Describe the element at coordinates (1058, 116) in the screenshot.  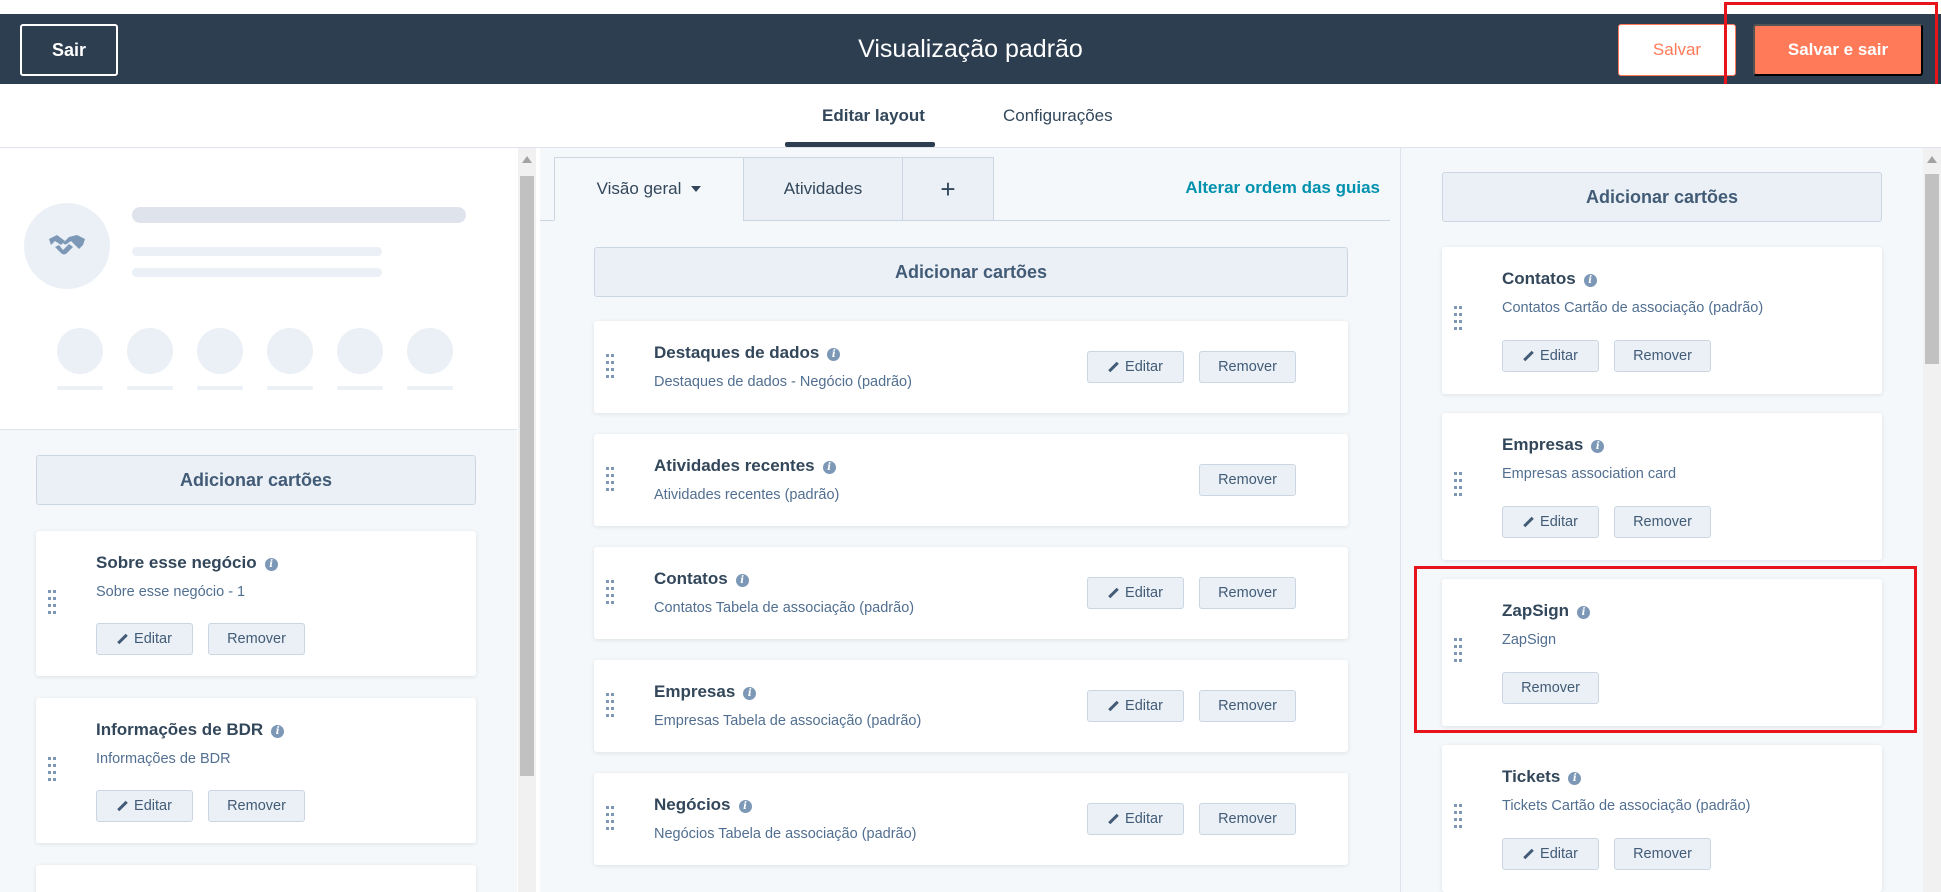
I see `tab-settings: Configurações` at that location.